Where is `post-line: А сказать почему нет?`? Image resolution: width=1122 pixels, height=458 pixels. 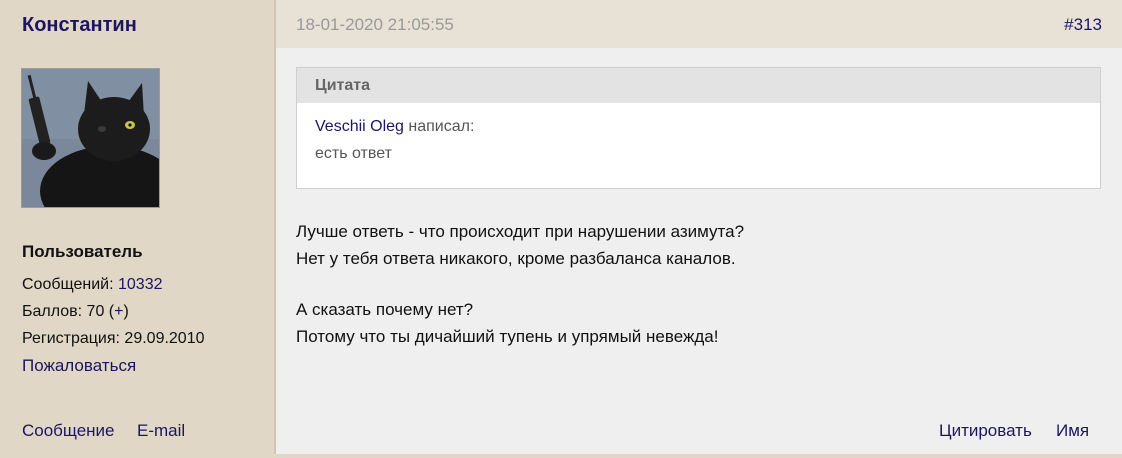 post-line: А сказать почему нет? is located at coordinates (385, 309).